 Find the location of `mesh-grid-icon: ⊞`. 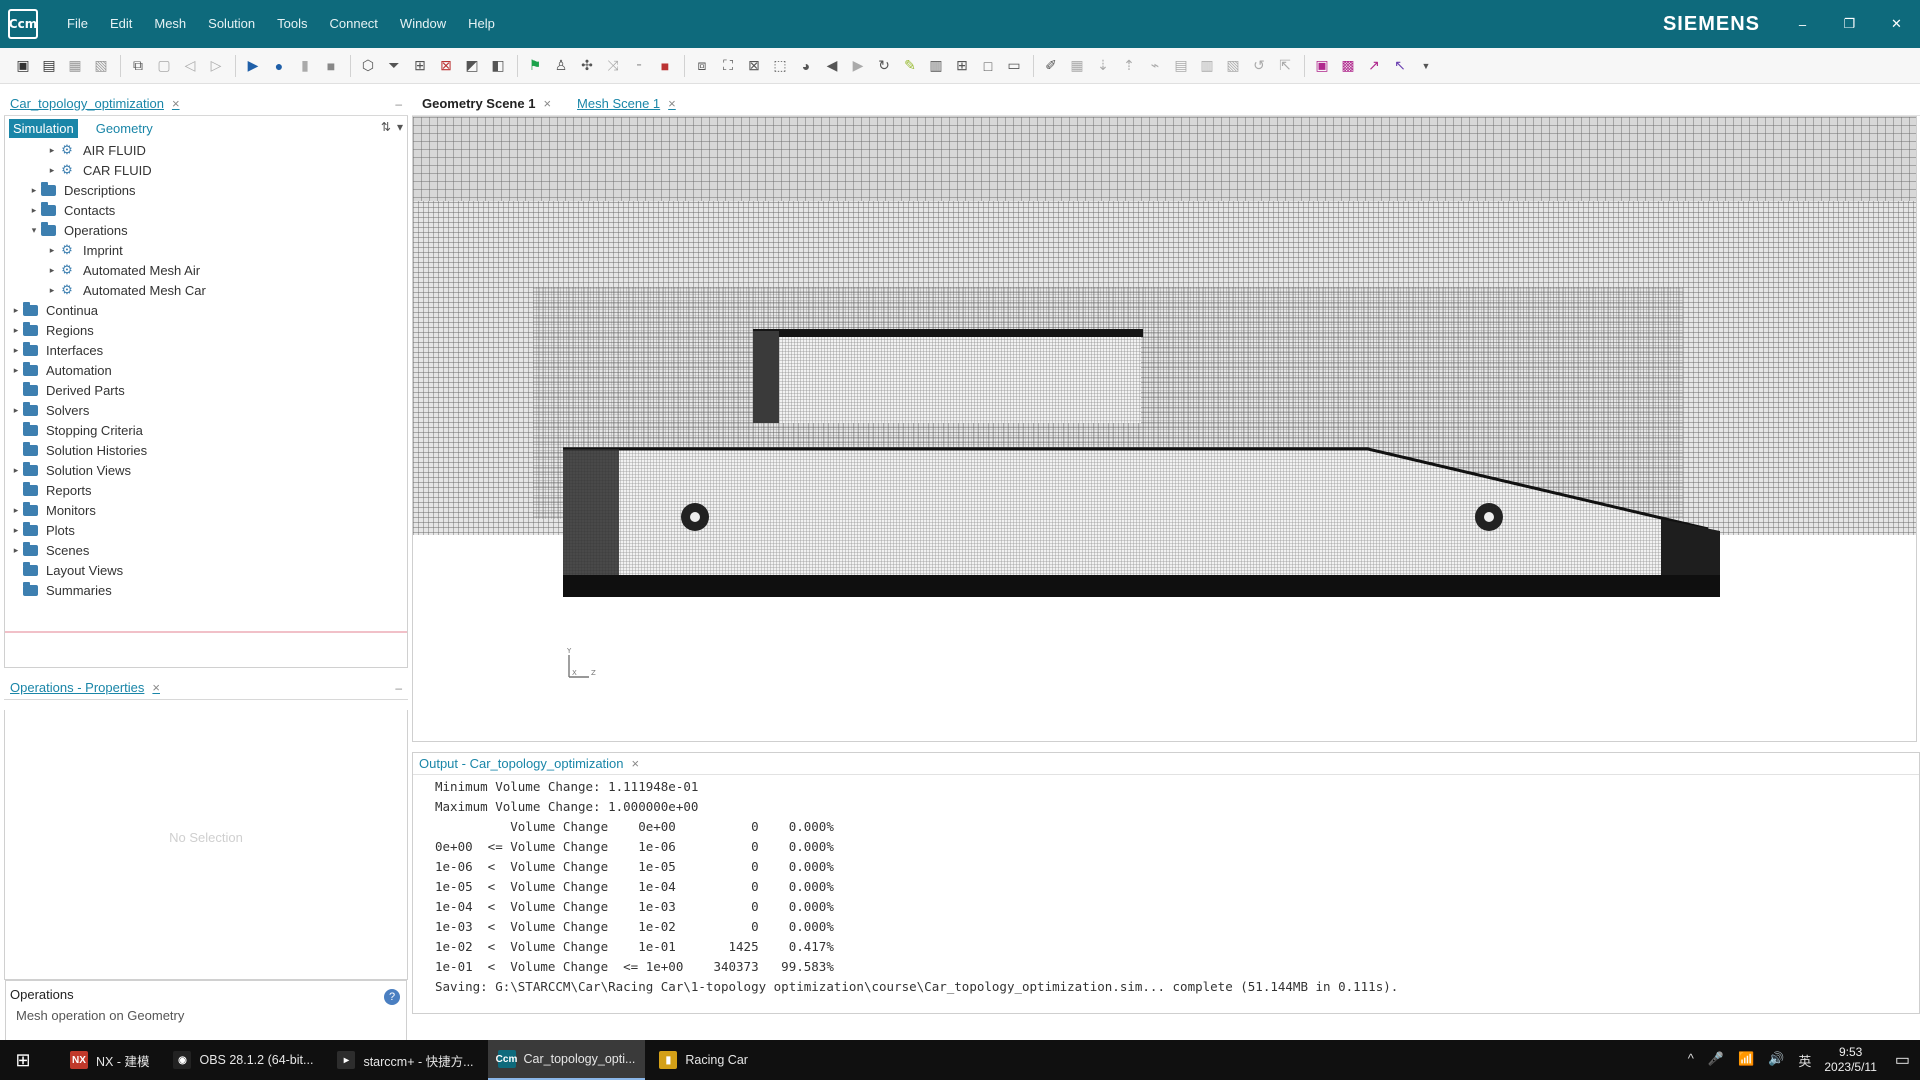

mesh-grid-icon: ⊞ is located at coordinates (420, 66).